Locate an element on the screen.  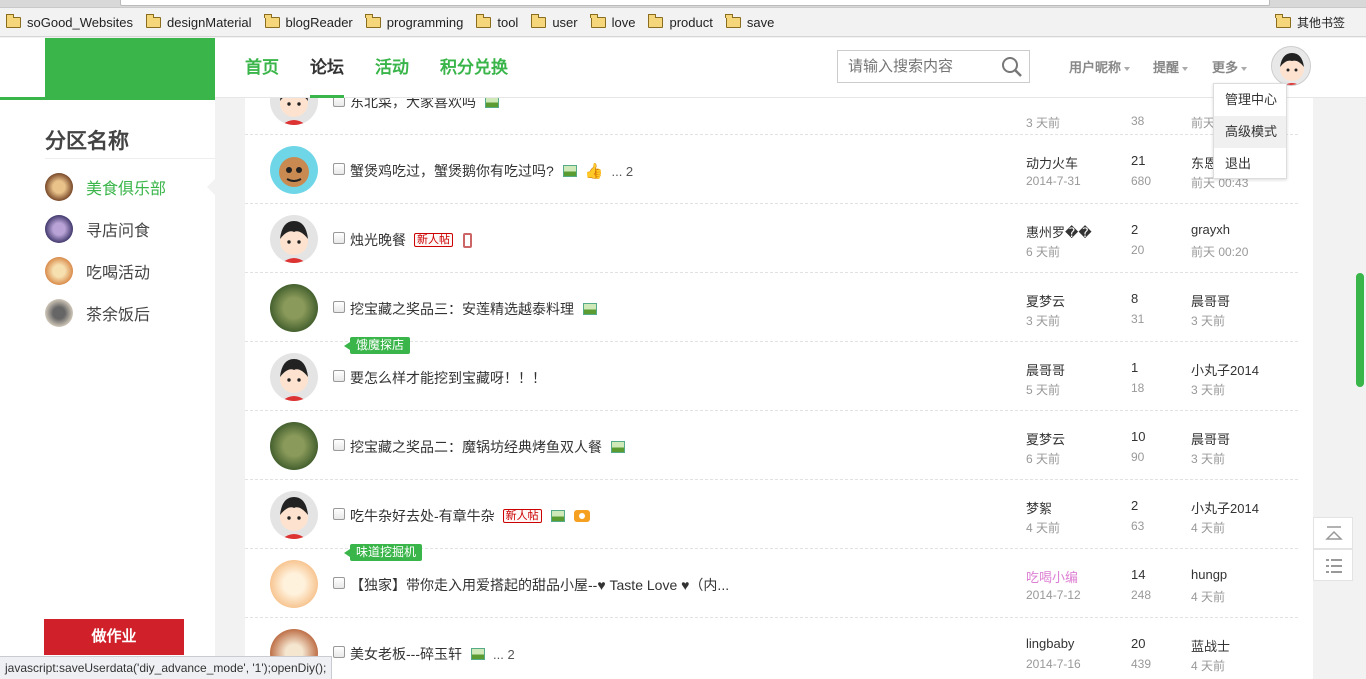
user-avatar is located at coordinates (1291, 66).